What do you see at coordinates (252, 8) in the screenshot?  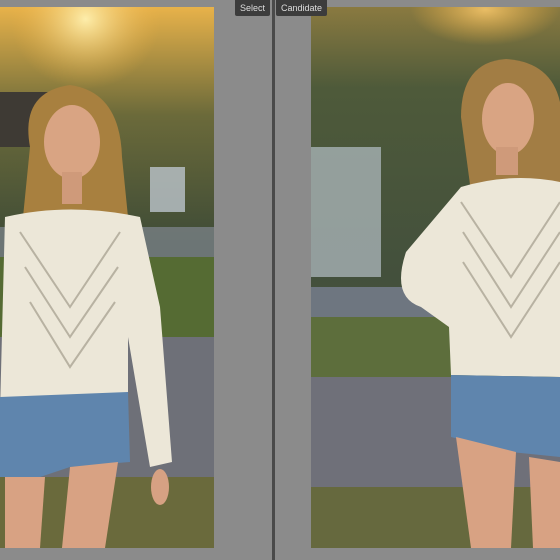 I see `select-label: Select` at bounding box center [252, 8].